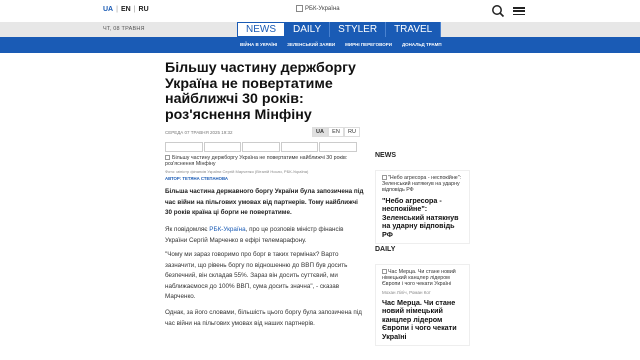 The width and height of the screenshot is (640, 360). What do you see at coordinates (422, 44) in the screenshot?
I see `subnav-link-trump: ДОНАЛЬД ТРАМП` at bounding box center [422, 44].